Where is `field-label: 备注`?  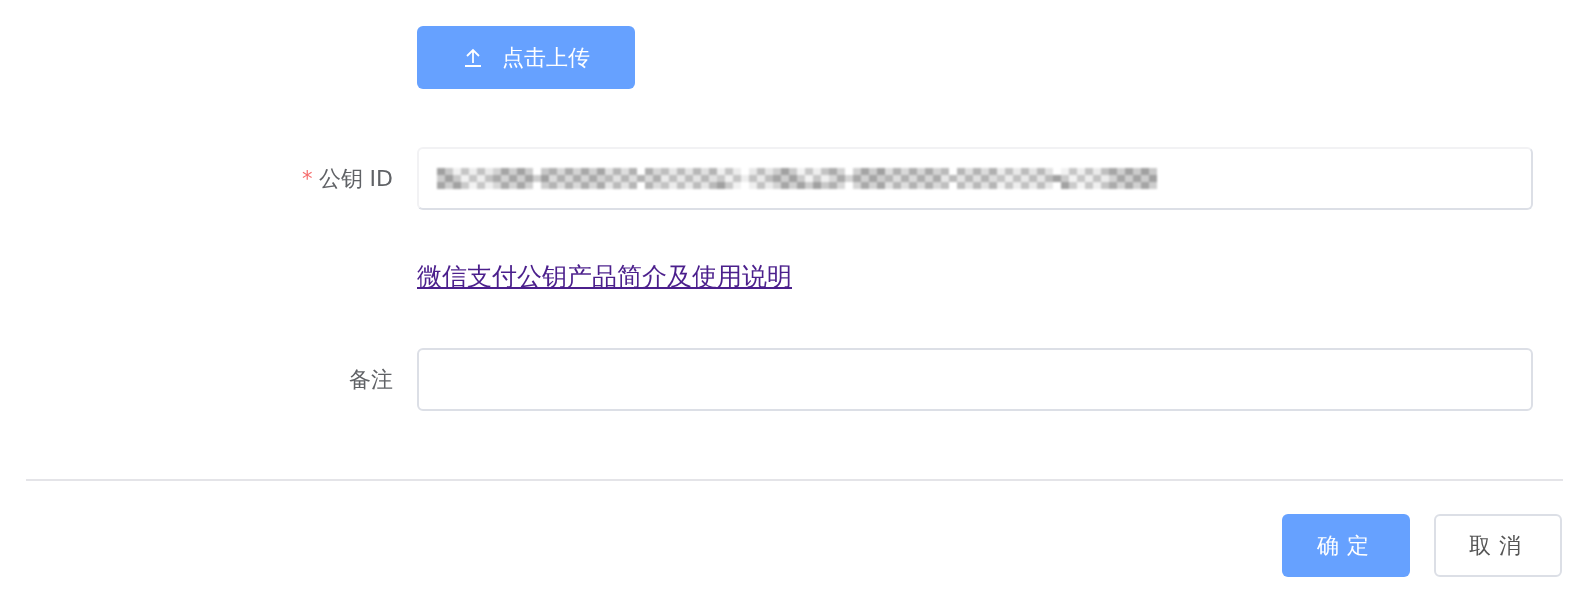
field-label: 备注 is located at coordinates (371, 379).